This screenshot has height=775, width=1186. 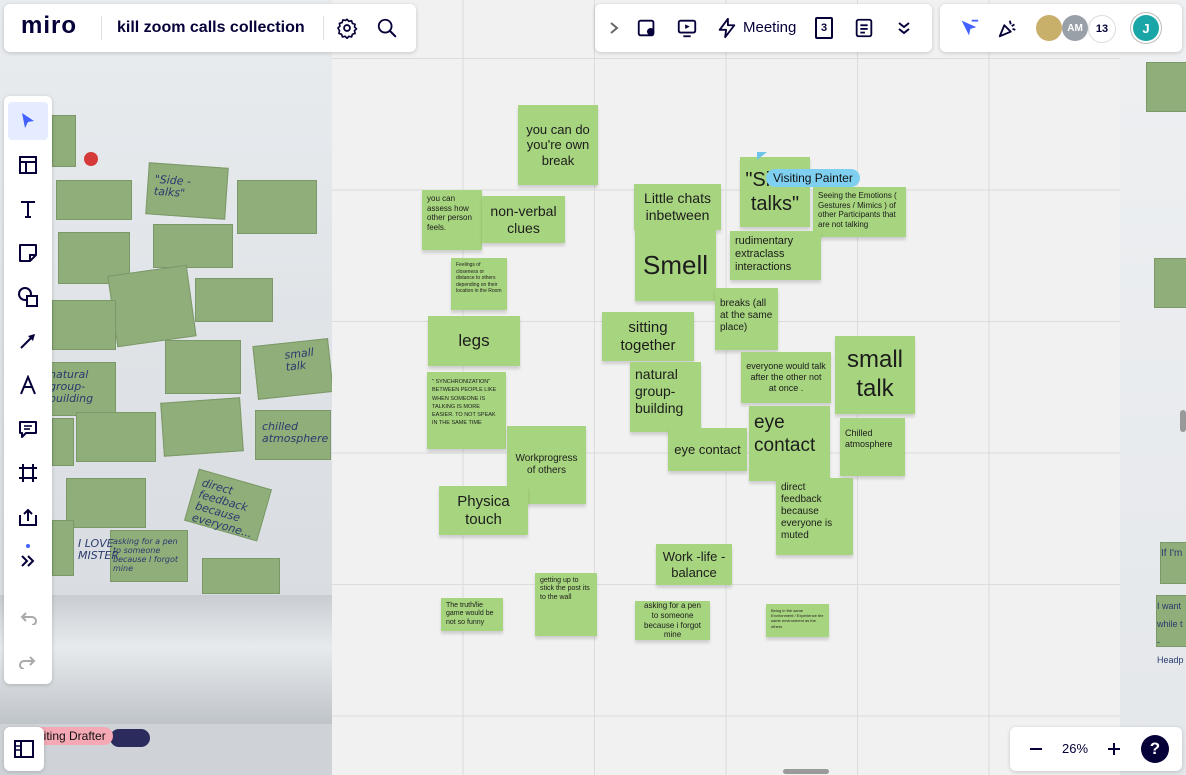 What do you see at coordinates (295, 432) in the screenshot?
I see `photo-text: chilled atmosphere` at bounding box center [295, 432].